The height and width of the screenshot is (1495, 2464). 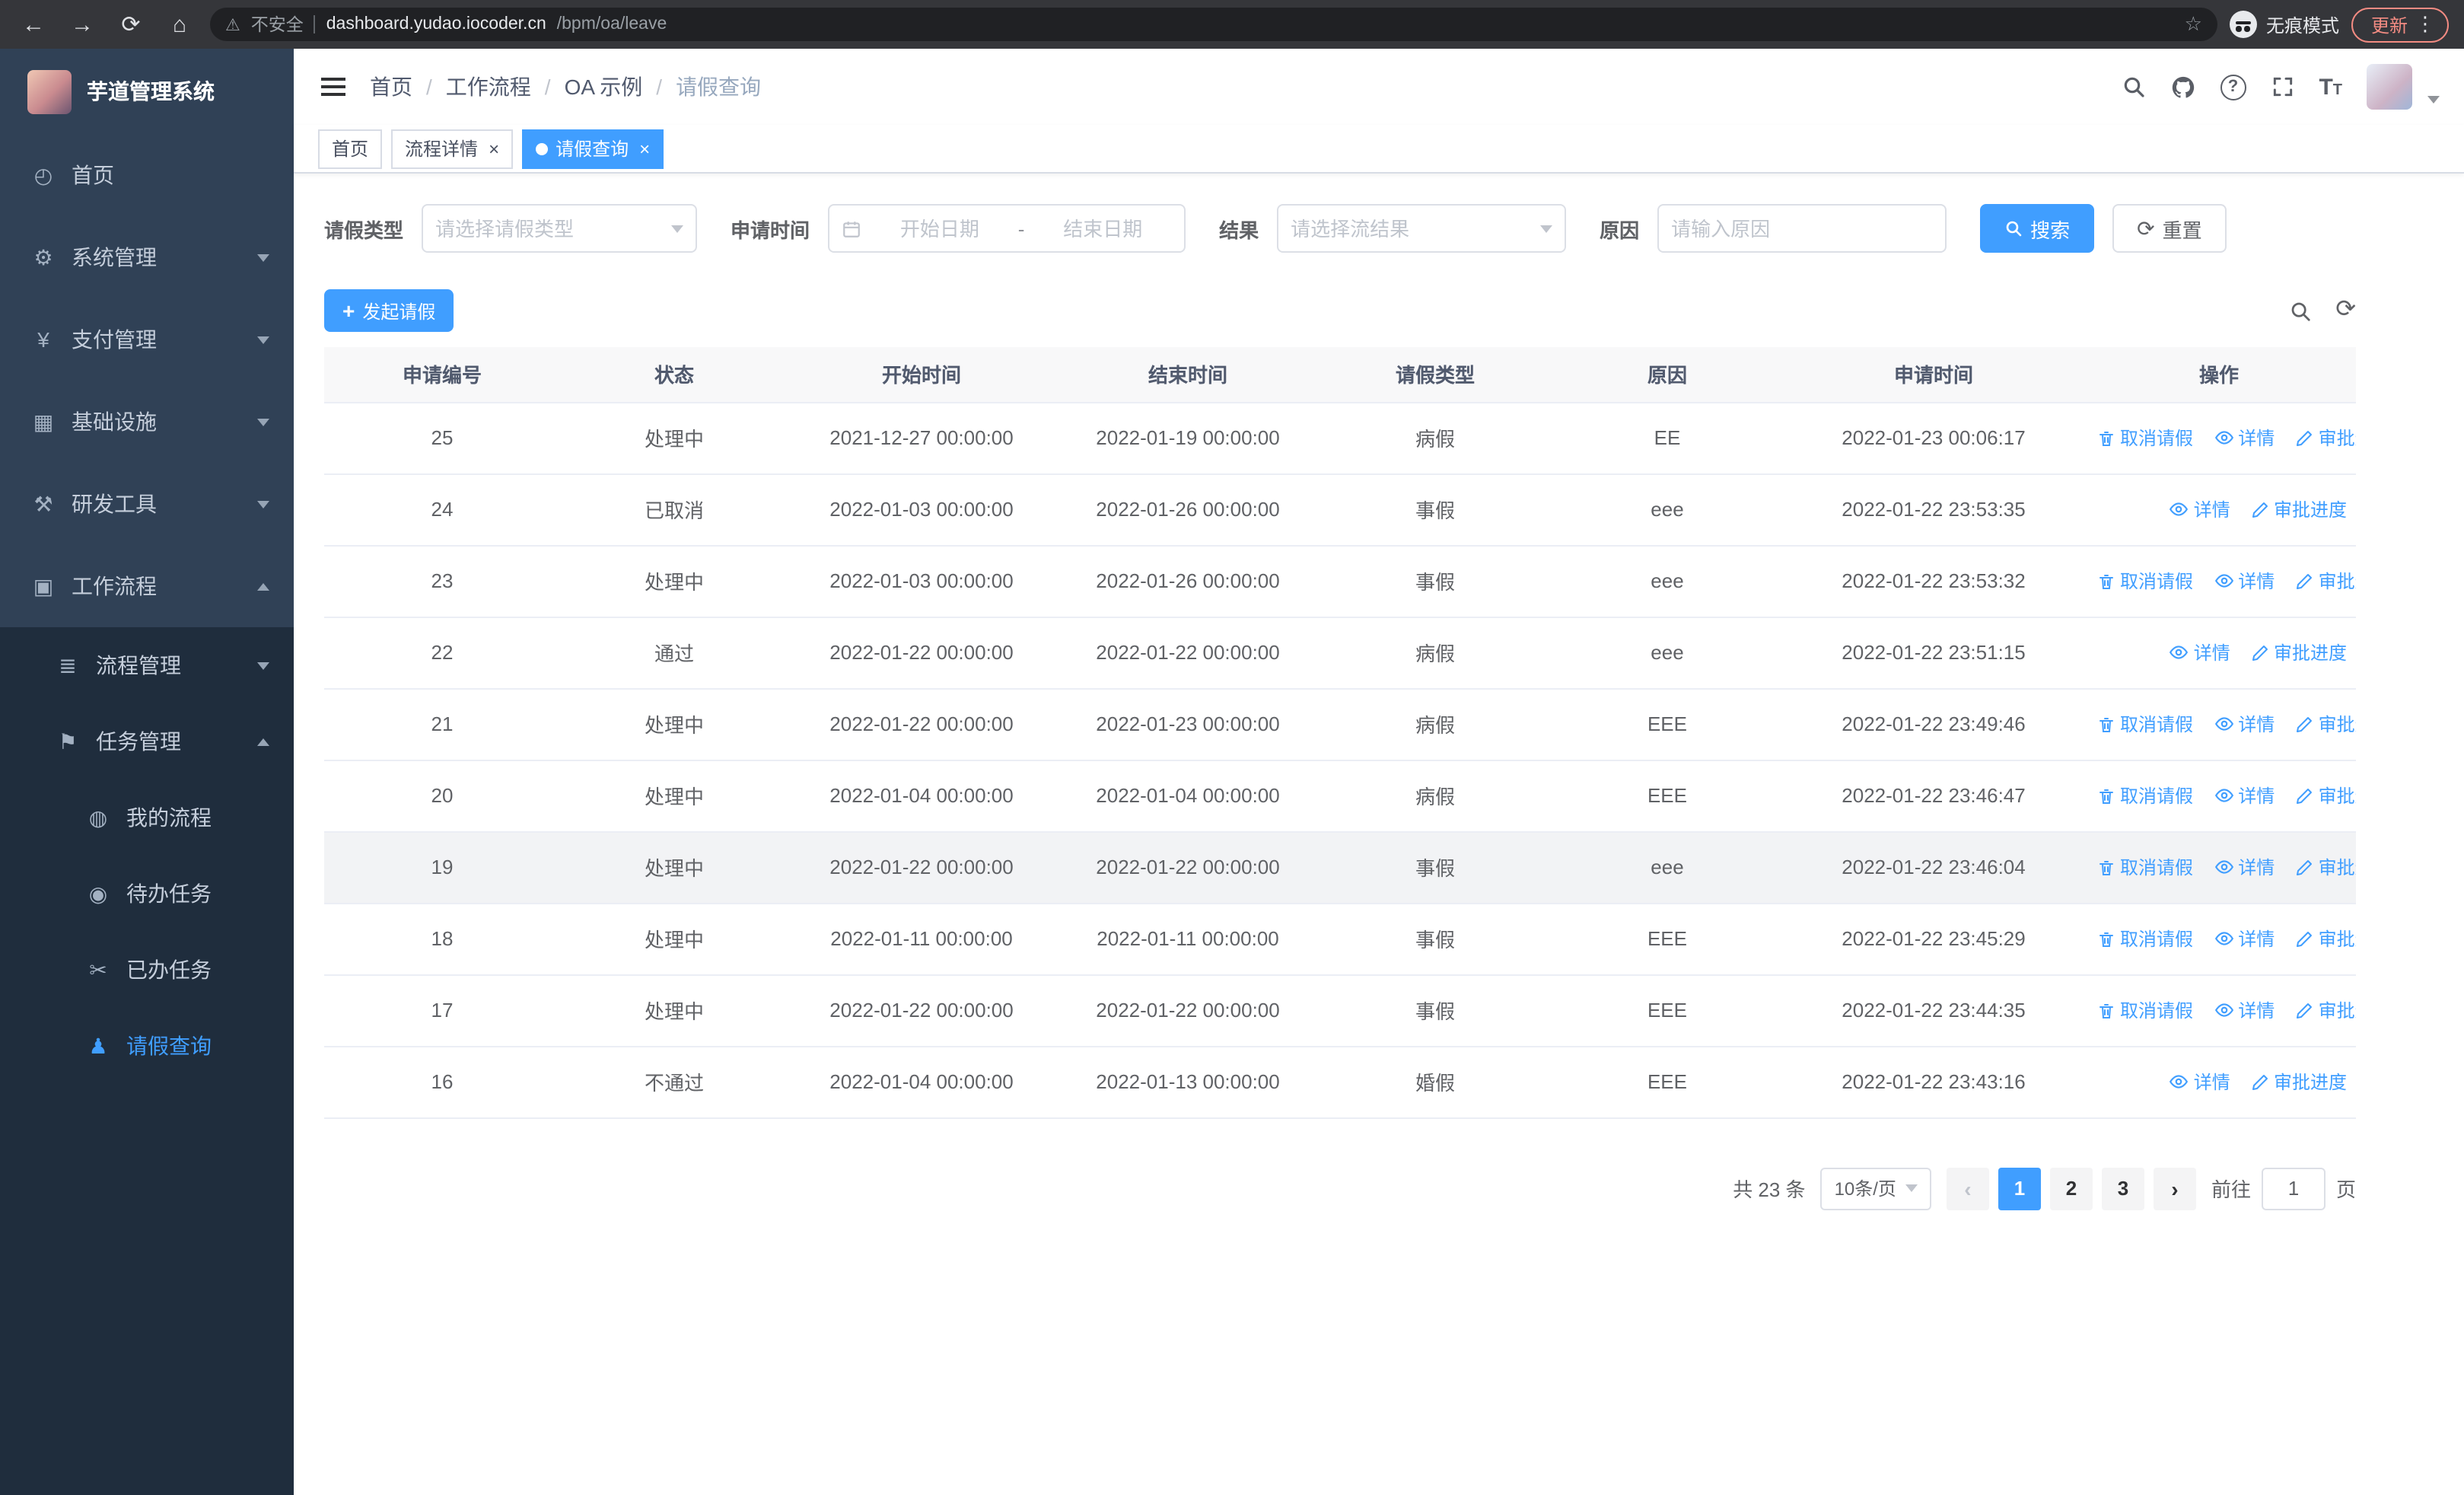 I want to click on help-icon, so click(x=2233, y=87).